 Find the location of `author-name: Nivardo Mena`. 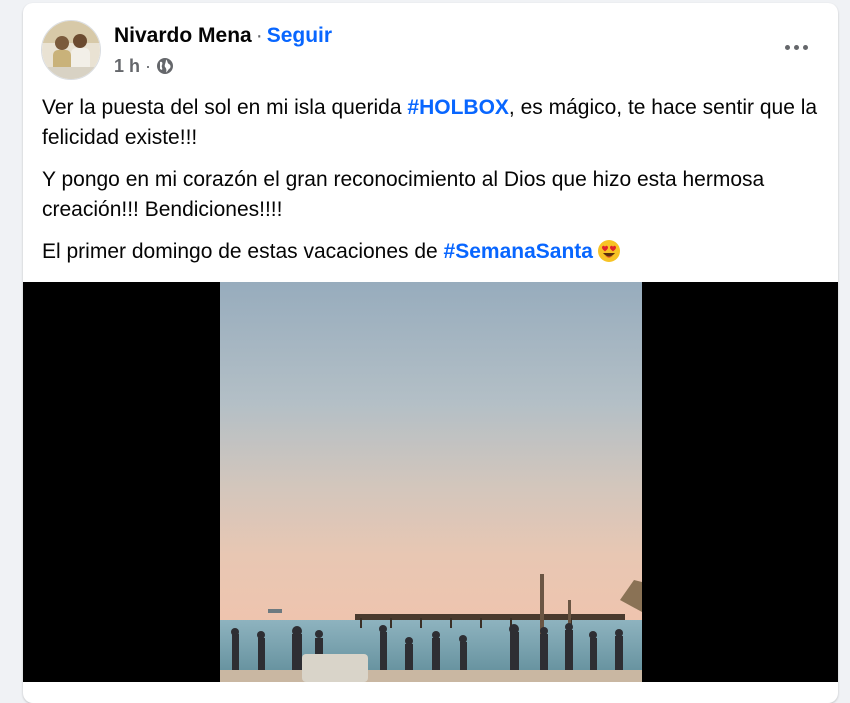

author-name: Nivardo Mena is located at coordinates (183, 35).